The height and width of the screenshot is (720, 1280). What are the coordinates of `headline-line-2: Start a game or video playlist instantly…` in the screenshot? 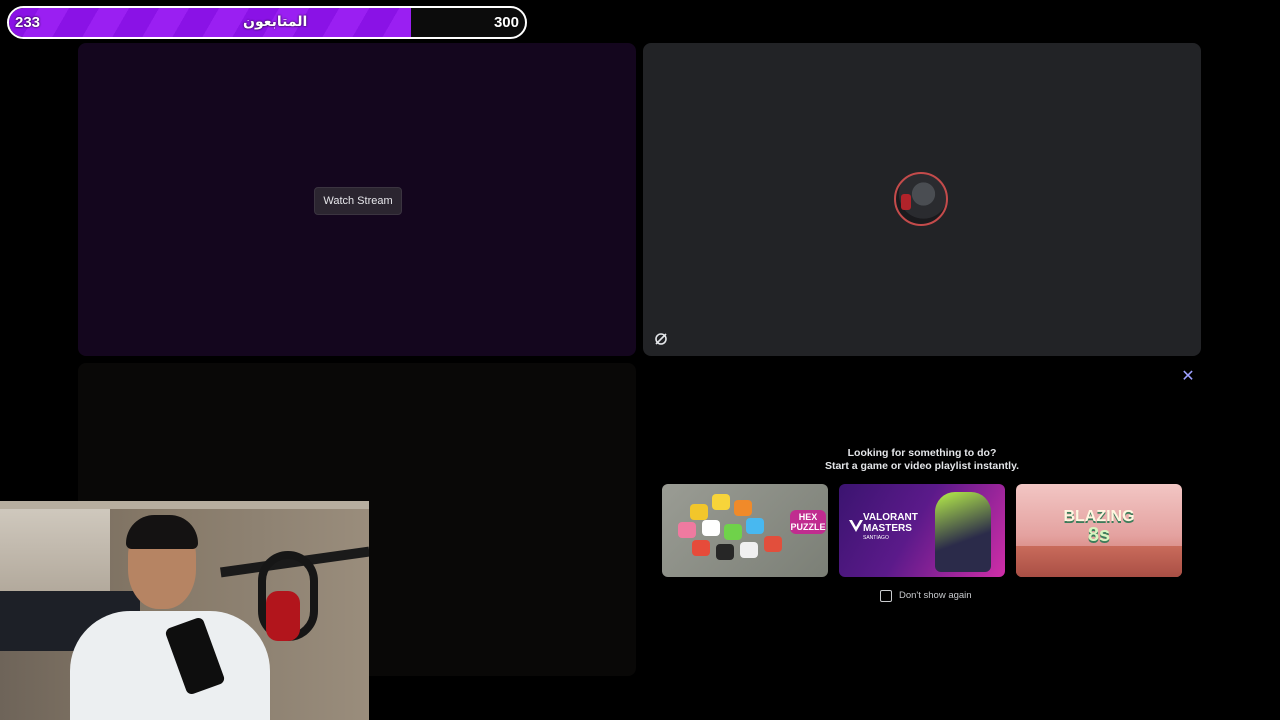 It's located at (922, 466).